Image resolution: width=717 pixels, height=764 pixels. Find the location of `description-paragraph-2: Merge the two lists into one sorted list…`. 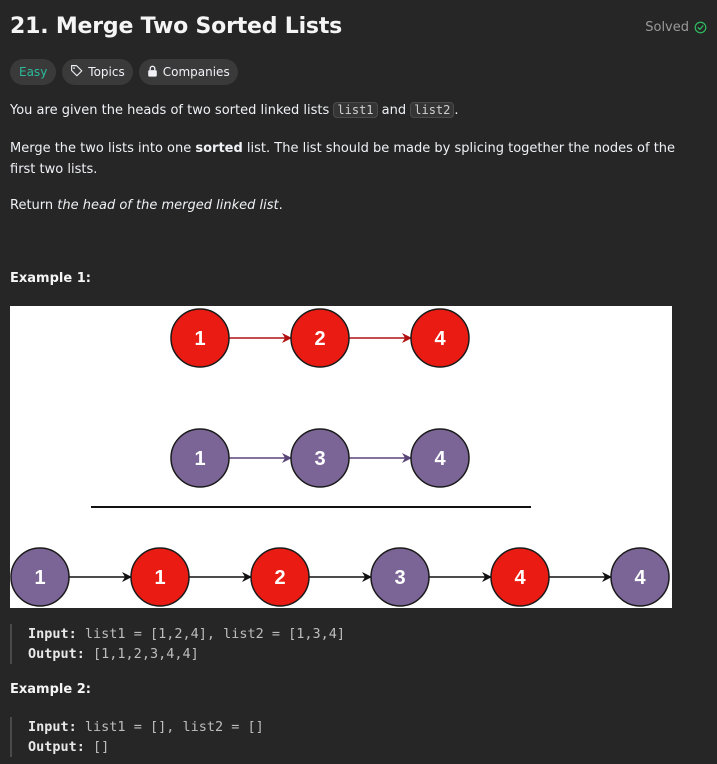

description-paragraph-2: Merge the two lists into one sorted list… is located at coordinates (355, 159).